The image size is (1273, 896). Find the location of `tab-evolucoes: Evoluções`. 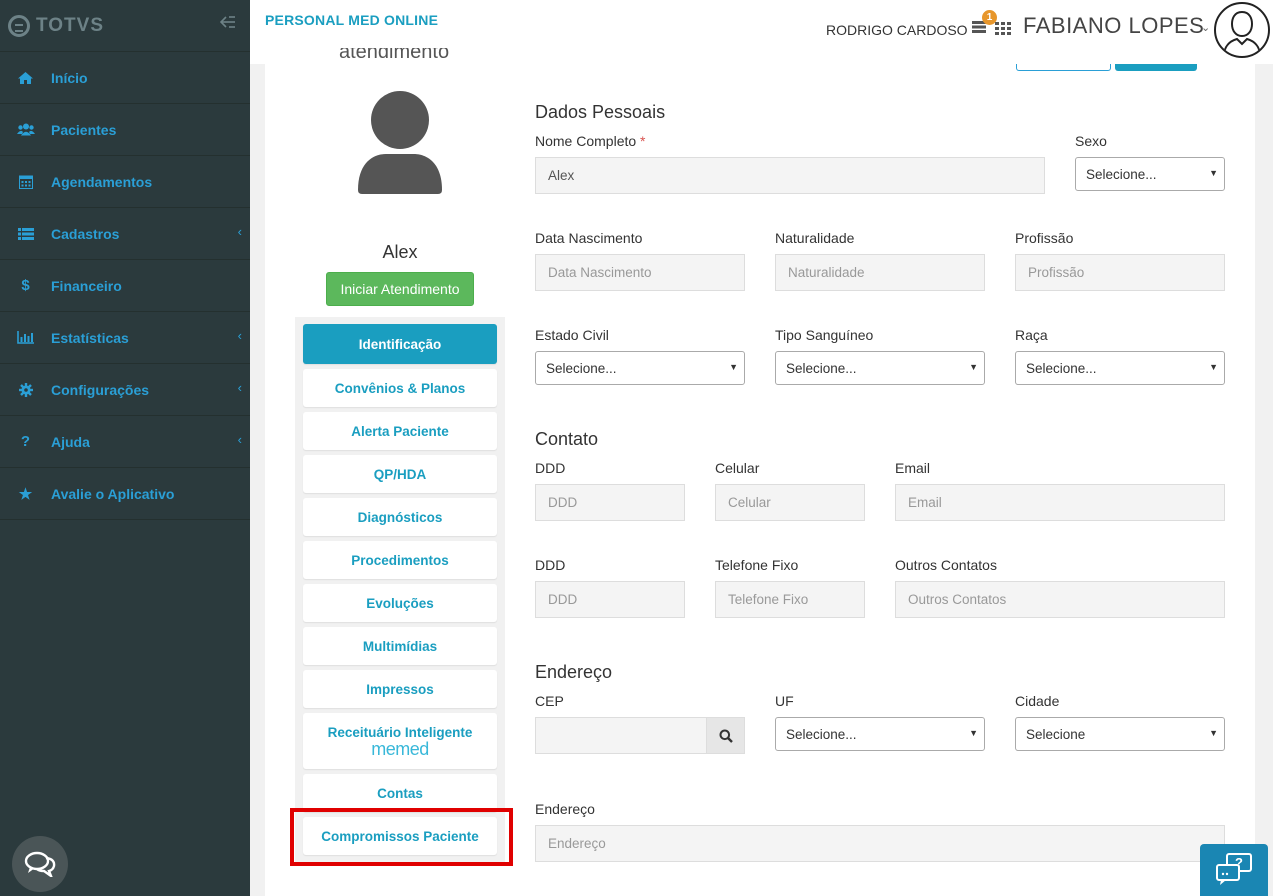

tab-evolucoes: Evoluções is located at coordinates (400, 603).